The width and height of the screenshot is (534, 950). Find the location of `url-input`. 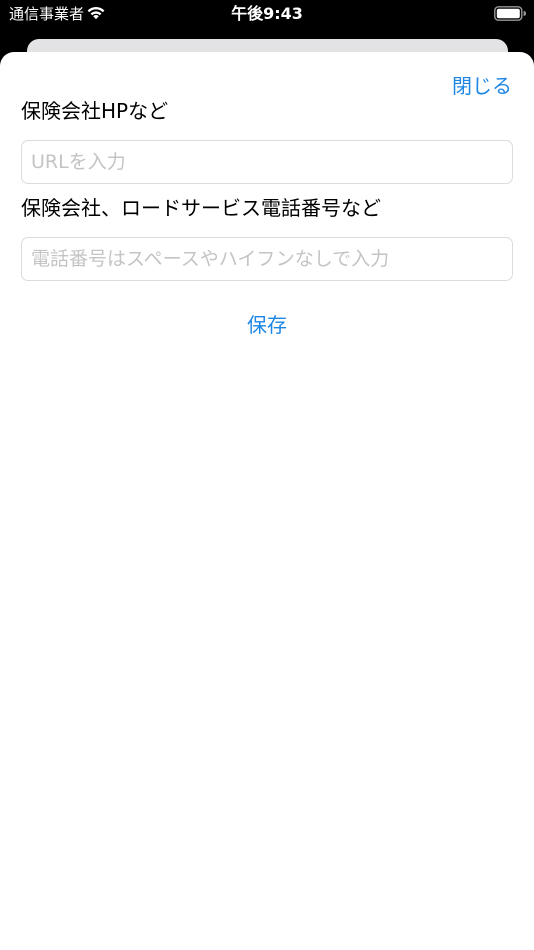

url-input is located at coordinates (267, 162).